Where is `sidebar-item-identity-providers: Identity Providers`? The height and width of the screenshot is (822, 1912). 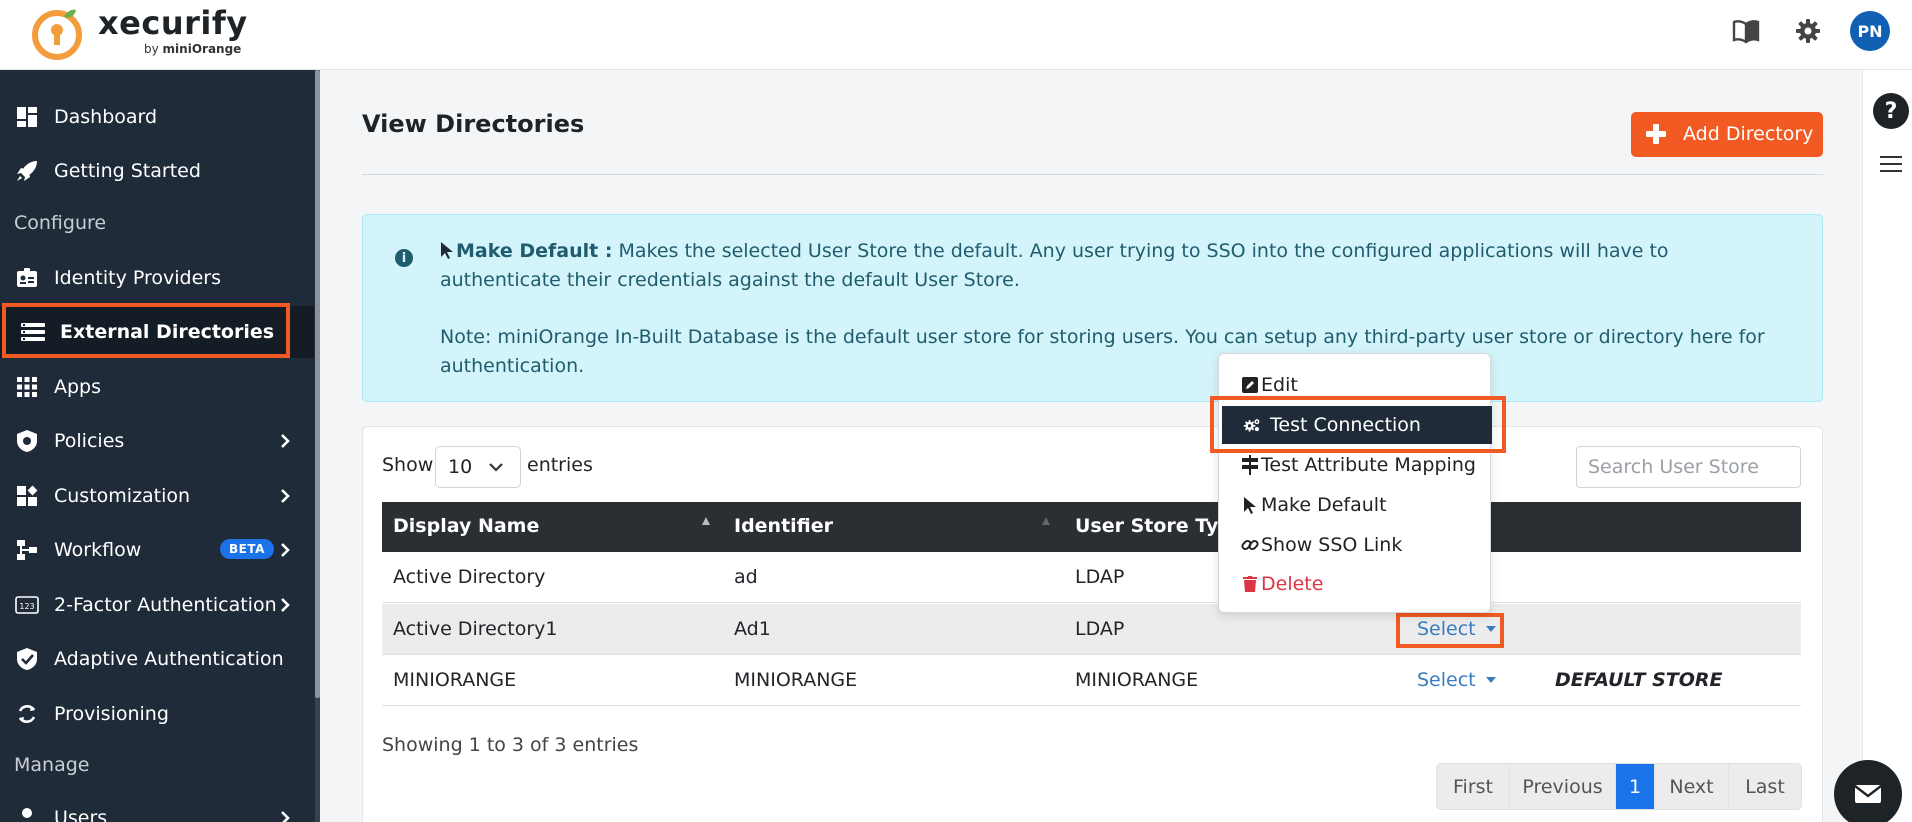 sidebar-item-identity-providers: Identity Providers is located at coordinates (157, 278).